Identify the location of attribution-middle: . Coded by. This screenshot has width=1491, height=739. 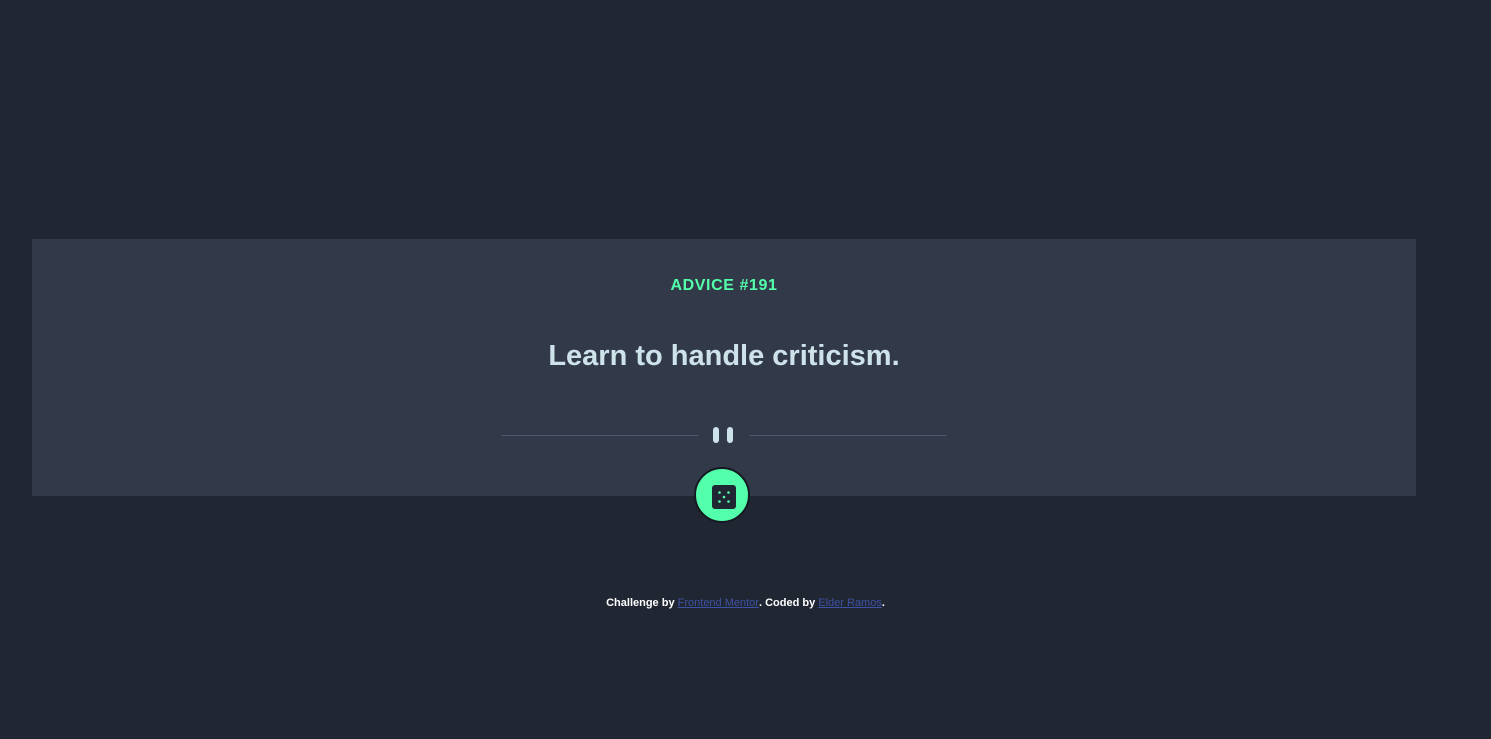
(788, 603).